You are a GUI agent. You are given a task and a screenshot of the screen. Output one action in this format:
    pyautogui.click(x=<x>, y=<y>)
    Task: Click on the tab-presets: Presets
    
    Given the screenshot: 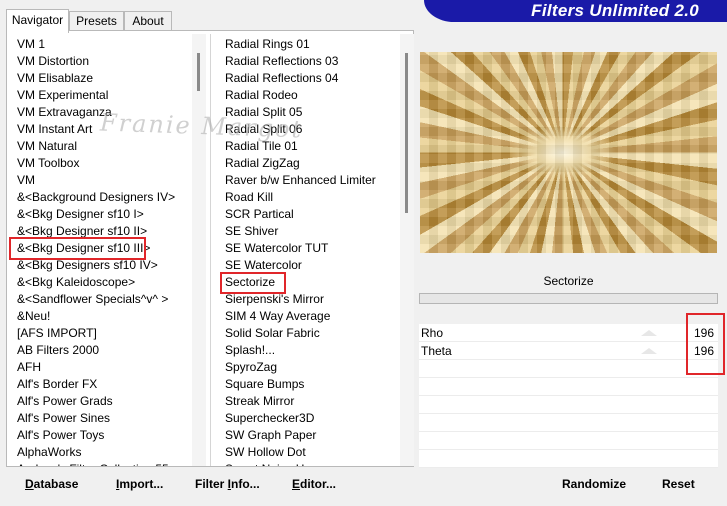 What is the action you would take?
    pyautogui.click(x=96, y=21)
    